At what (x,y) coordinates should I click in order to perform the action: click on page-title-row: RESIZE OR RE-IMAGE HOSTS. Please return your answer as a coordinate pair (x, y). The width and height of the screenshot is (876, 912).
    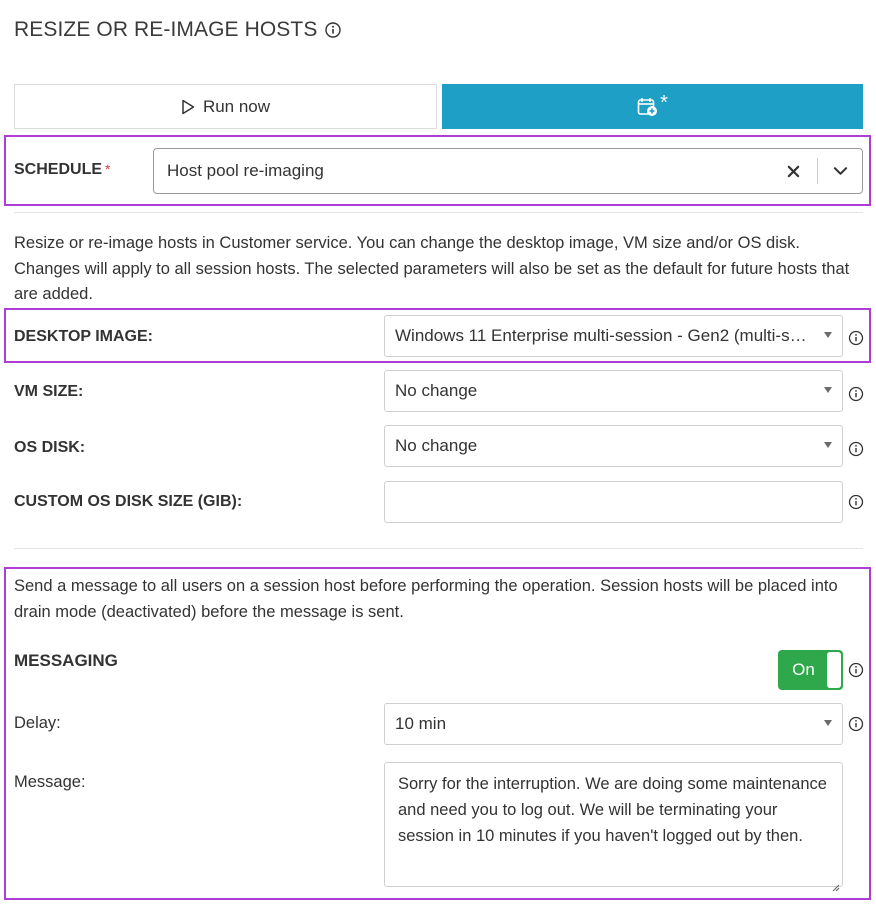
    Looking at the image, I should click on (178, 30).